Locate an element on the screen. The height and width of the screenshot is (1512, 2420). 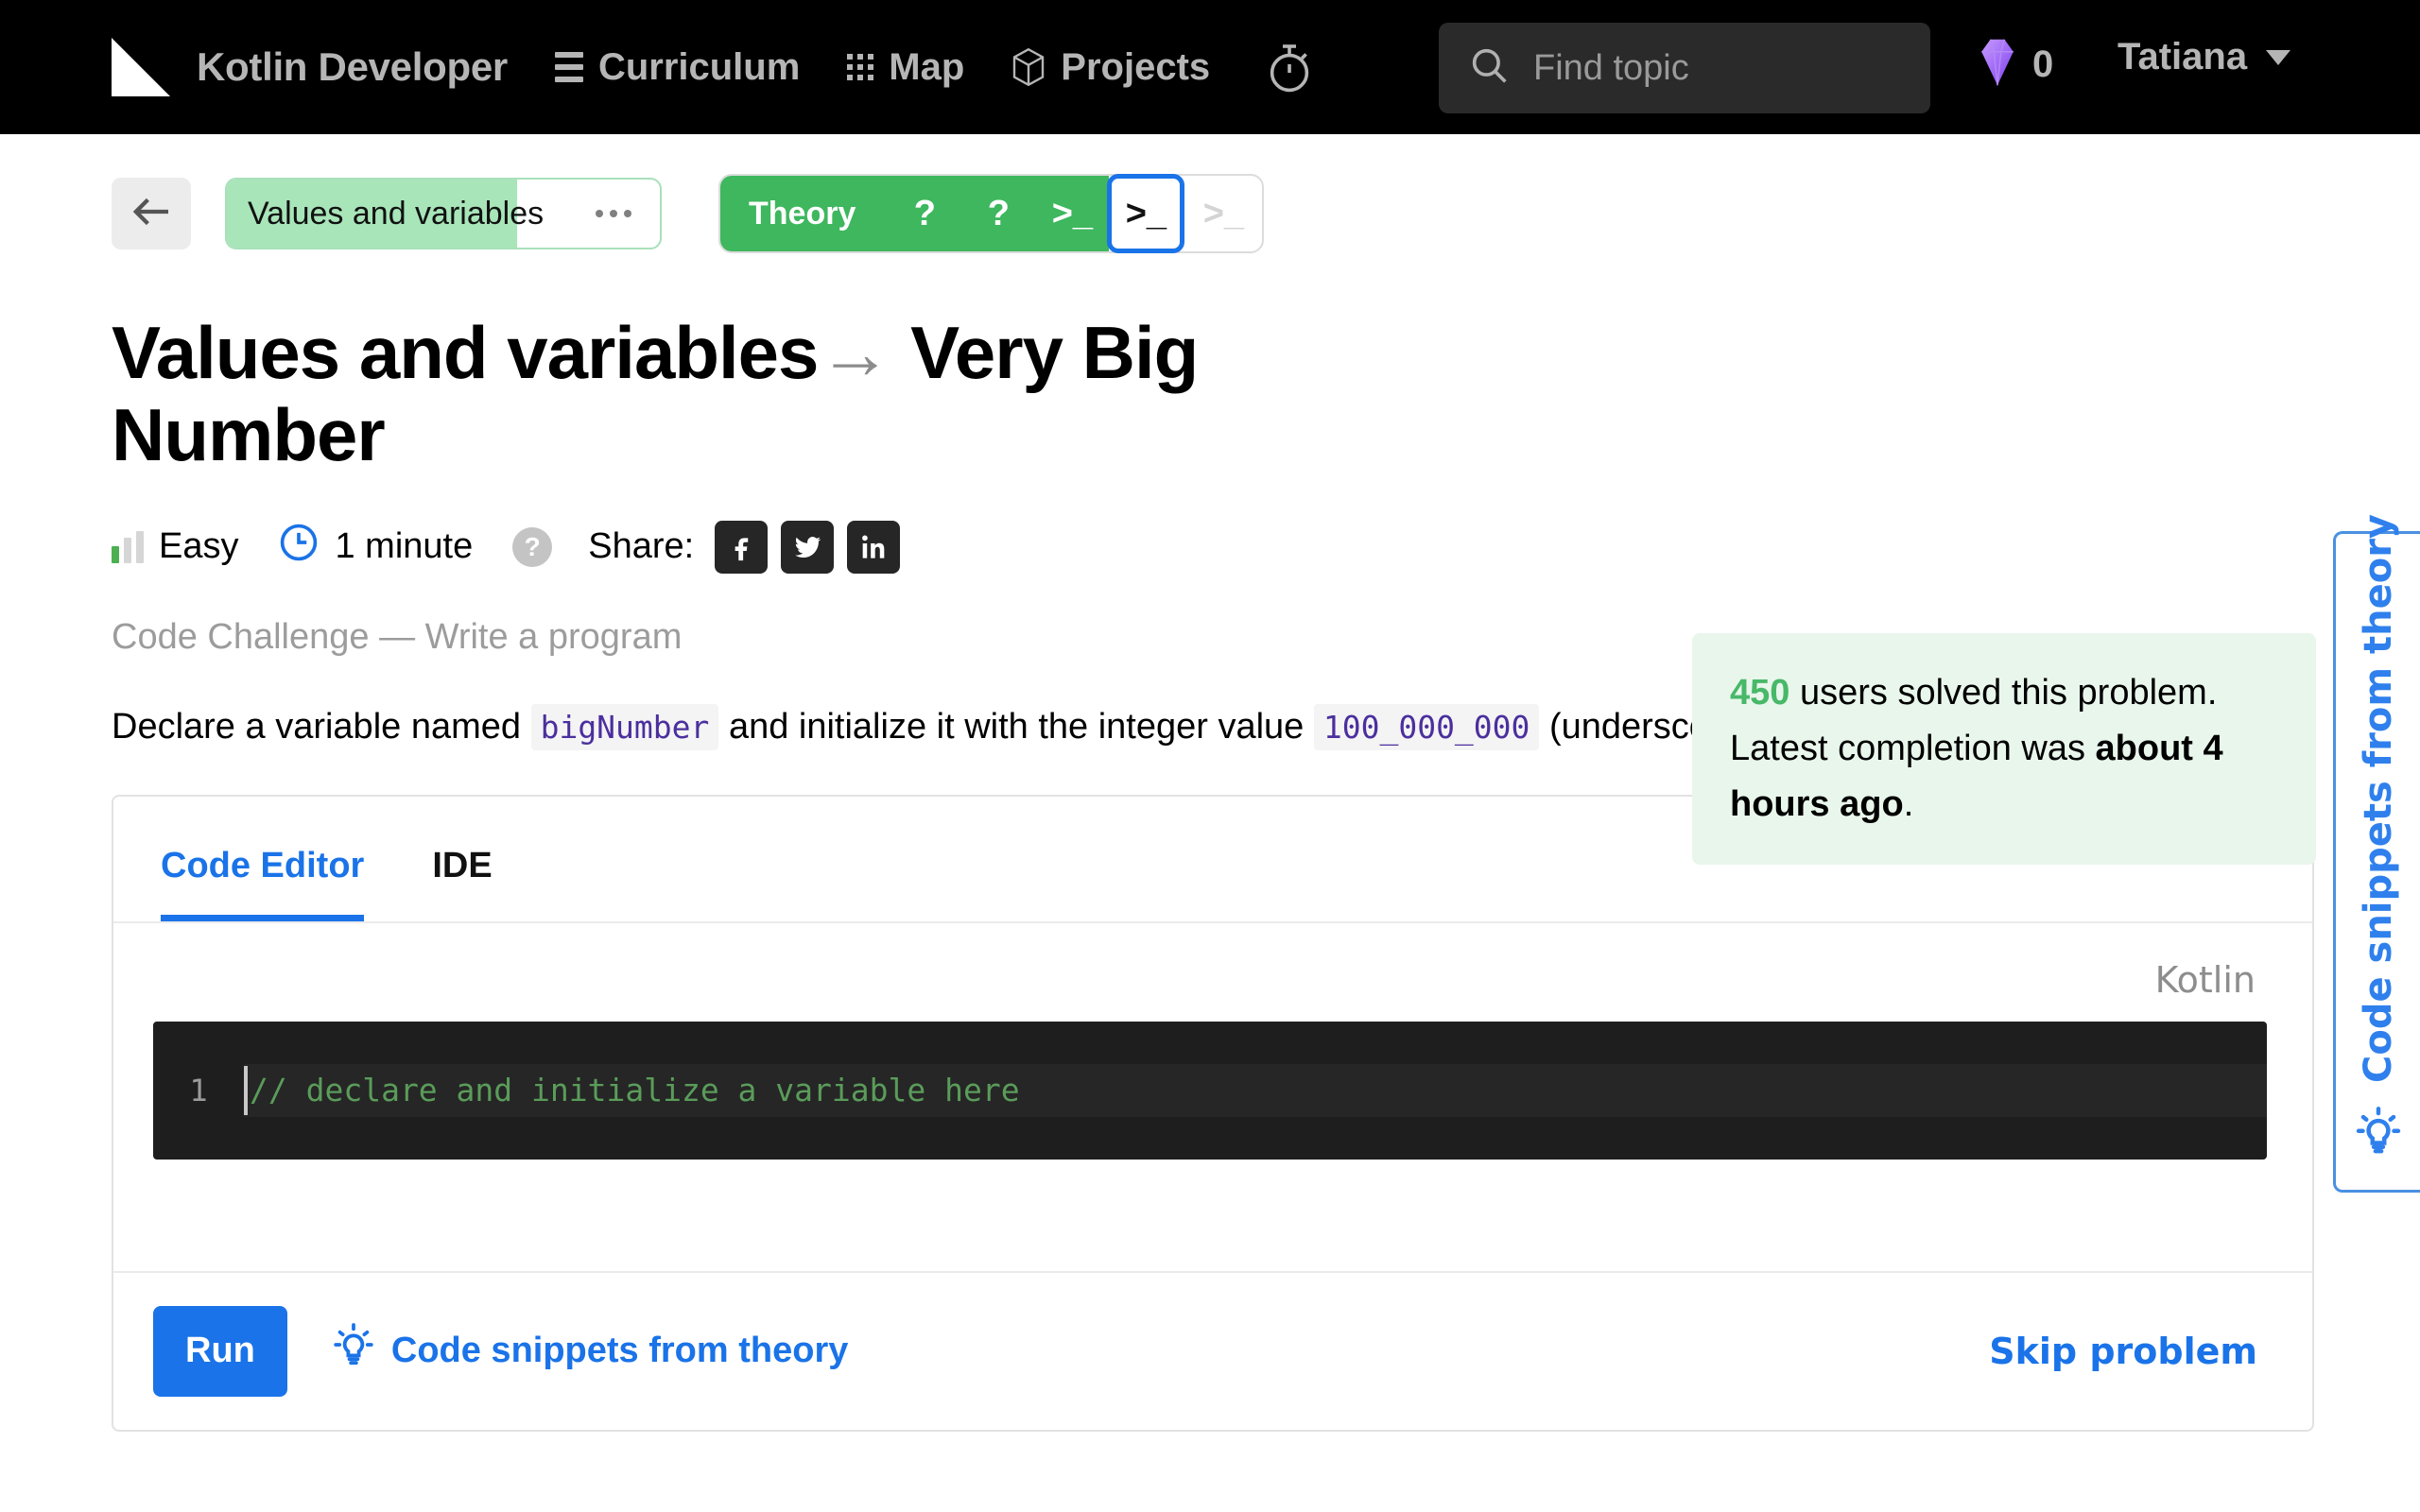
difficulty-bars-icon is located at coordinates (128, 546).